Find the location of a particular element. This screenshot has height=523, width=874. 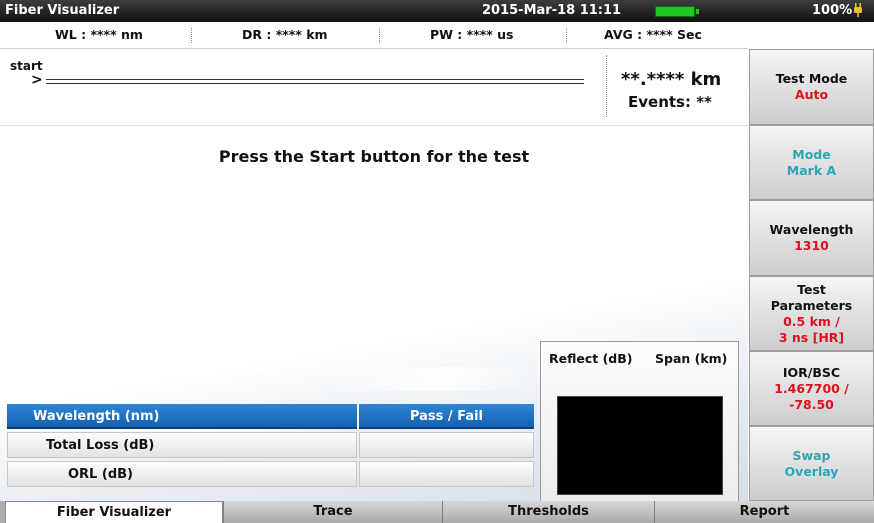

mode-button: Mode Mark A is located at coordinates (811, 162).